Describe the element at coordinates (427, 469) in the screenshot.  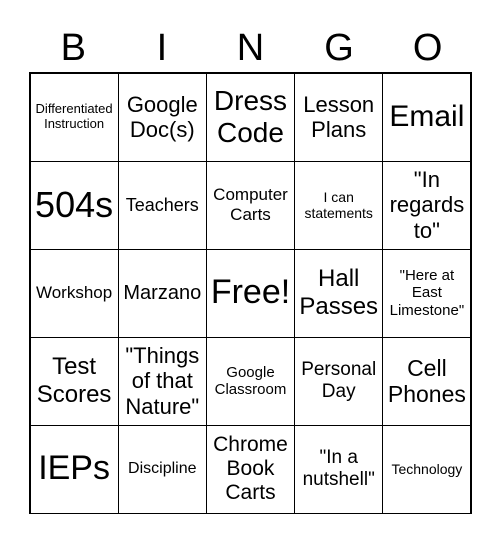
I see `bingo-cell: Technology` at that location.